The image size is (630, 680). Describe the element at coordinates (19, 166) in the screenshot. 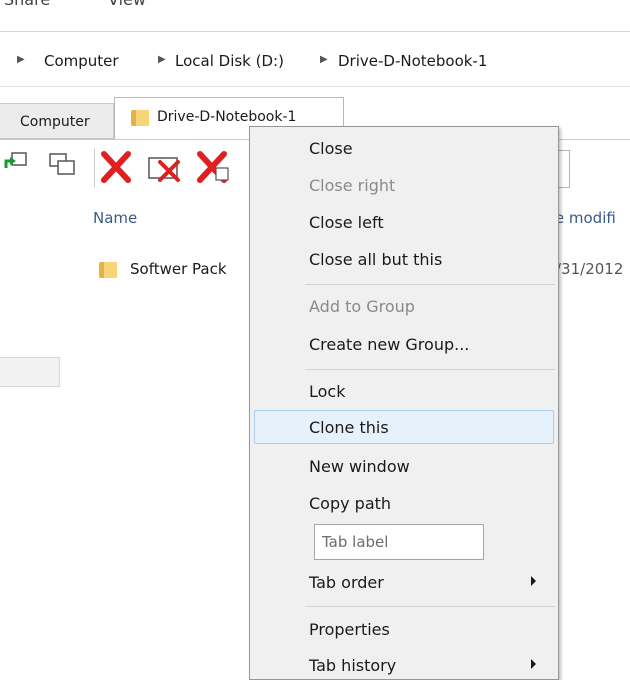

I see `move-to-icon` at that location.